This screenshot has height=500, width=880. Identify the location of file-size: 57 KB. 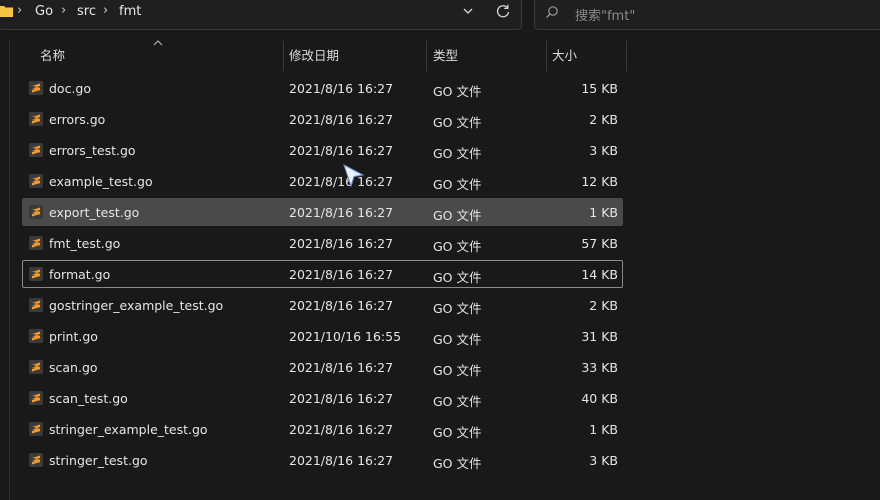
(599, 243).